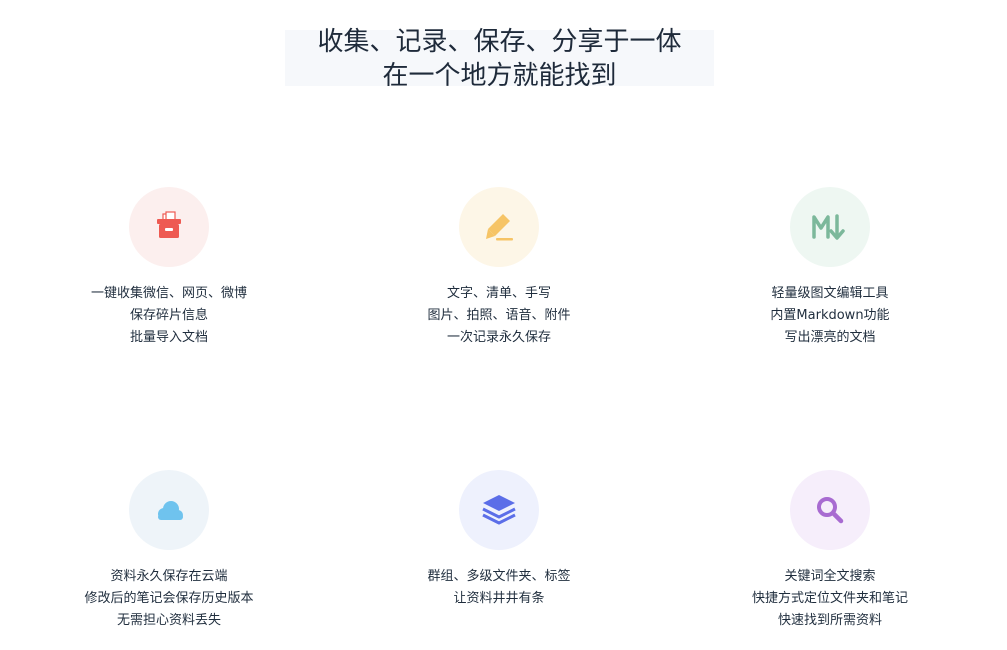 The image size is (1007, 650). I want to click on feature-line: 快速找到所需资料, so click(829, 620).